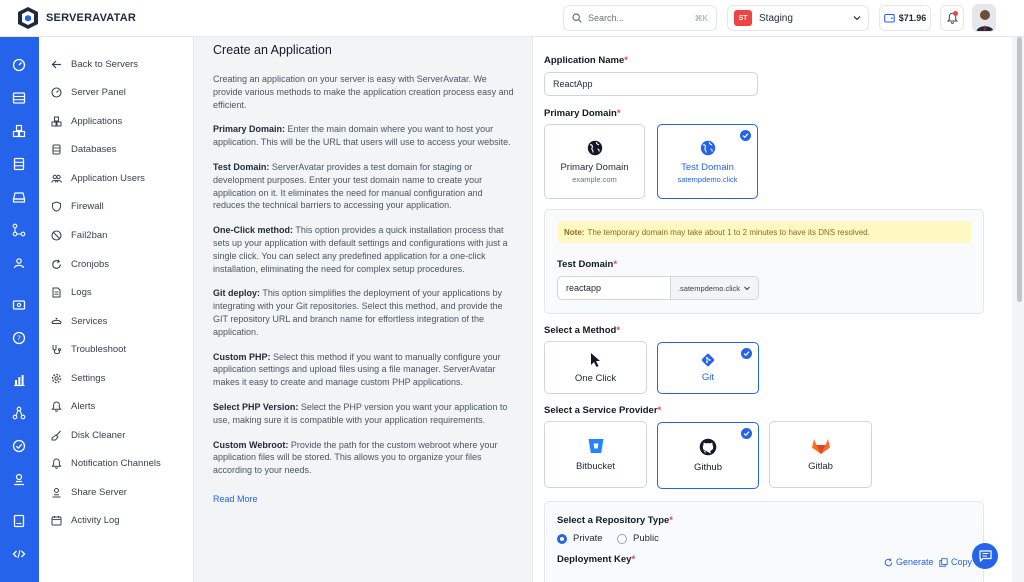 The width and height of the screenshot is (1024, 582). What do you see at coordinates (595, 446) in the screenshot?
I see `bitbucket-icon` at bounding box center [595, 446].